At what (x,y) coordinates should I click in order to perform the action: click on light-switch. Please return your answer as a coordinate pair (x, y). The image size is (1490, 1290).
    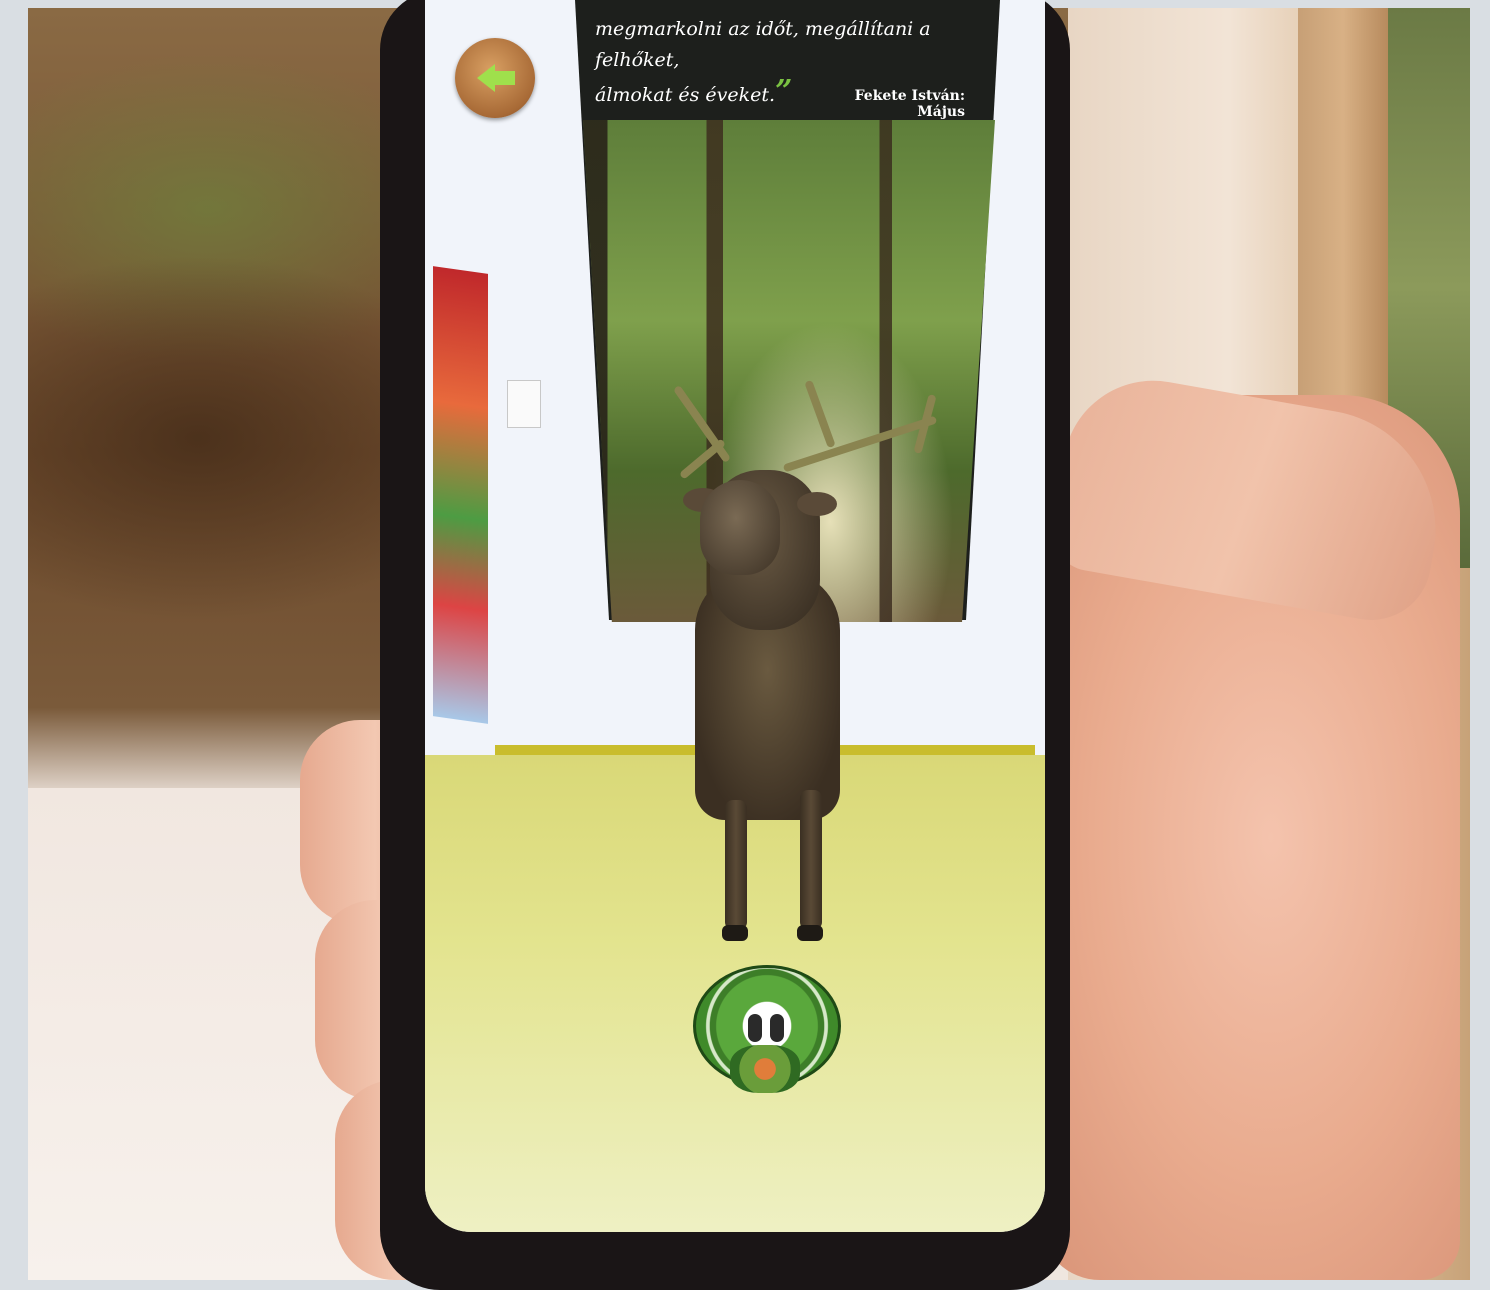
    Looking at the image, I should click on (524, 404).